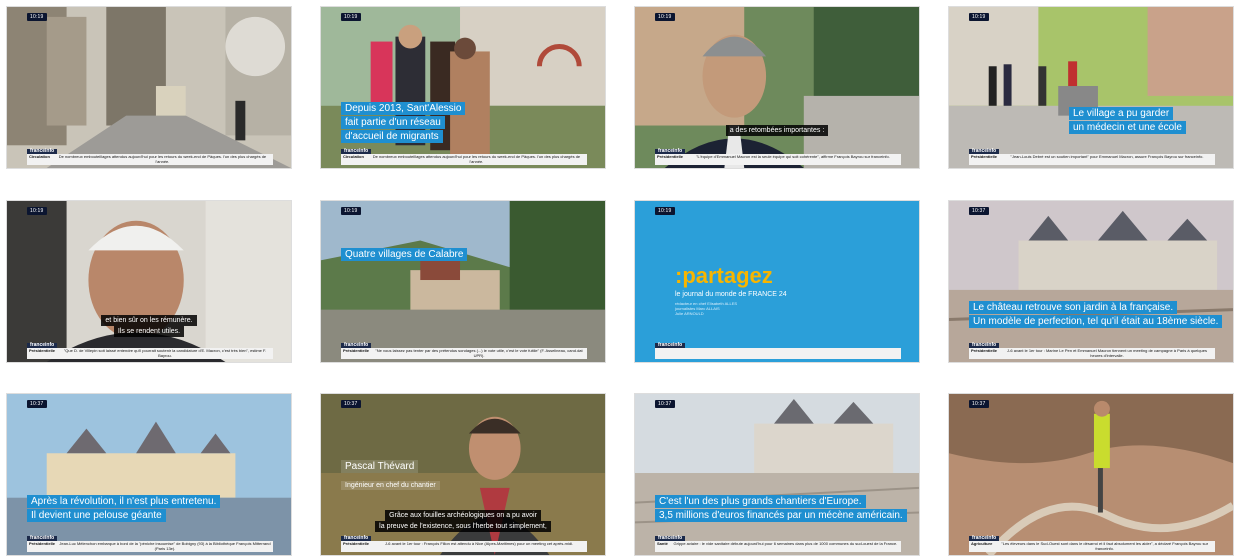  What do you see at coordinates (96, 515) in the screenshot?
I see `caption-line: Il devient une pelouse géante` at bounding box center [96, 515].